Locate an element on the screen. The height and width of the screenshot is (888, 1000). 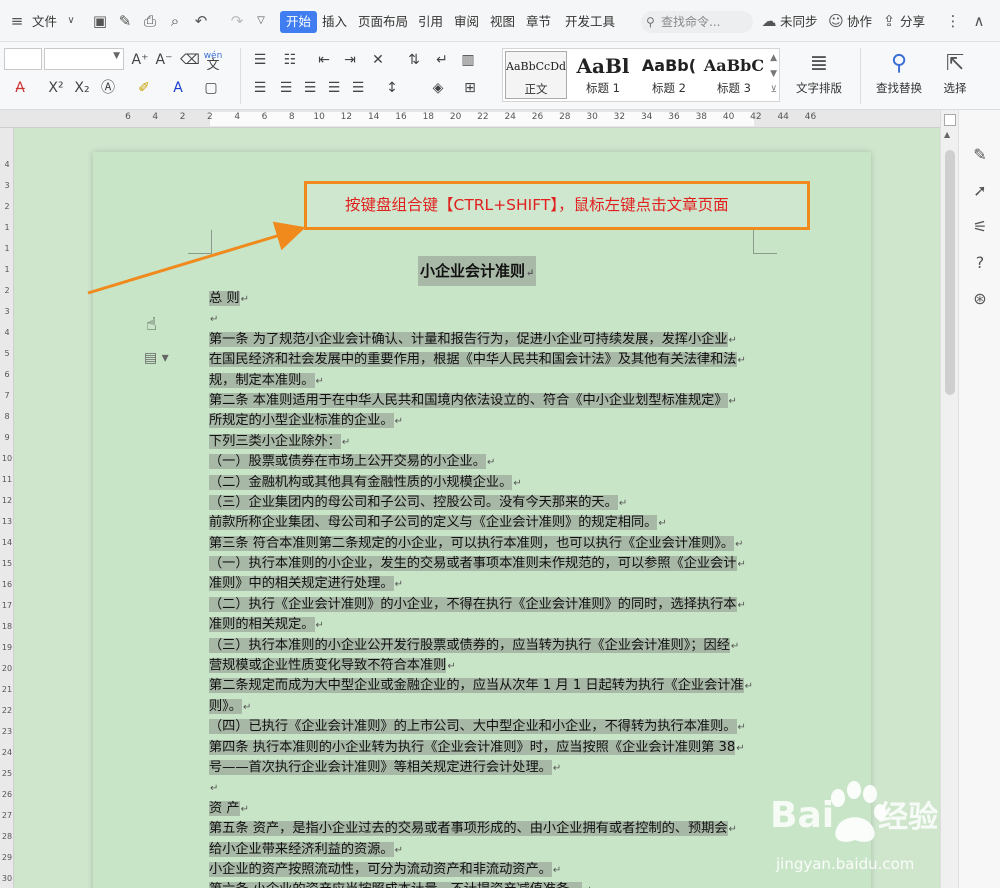
redo-icon: ↷ is located at coordinates (237, 21).